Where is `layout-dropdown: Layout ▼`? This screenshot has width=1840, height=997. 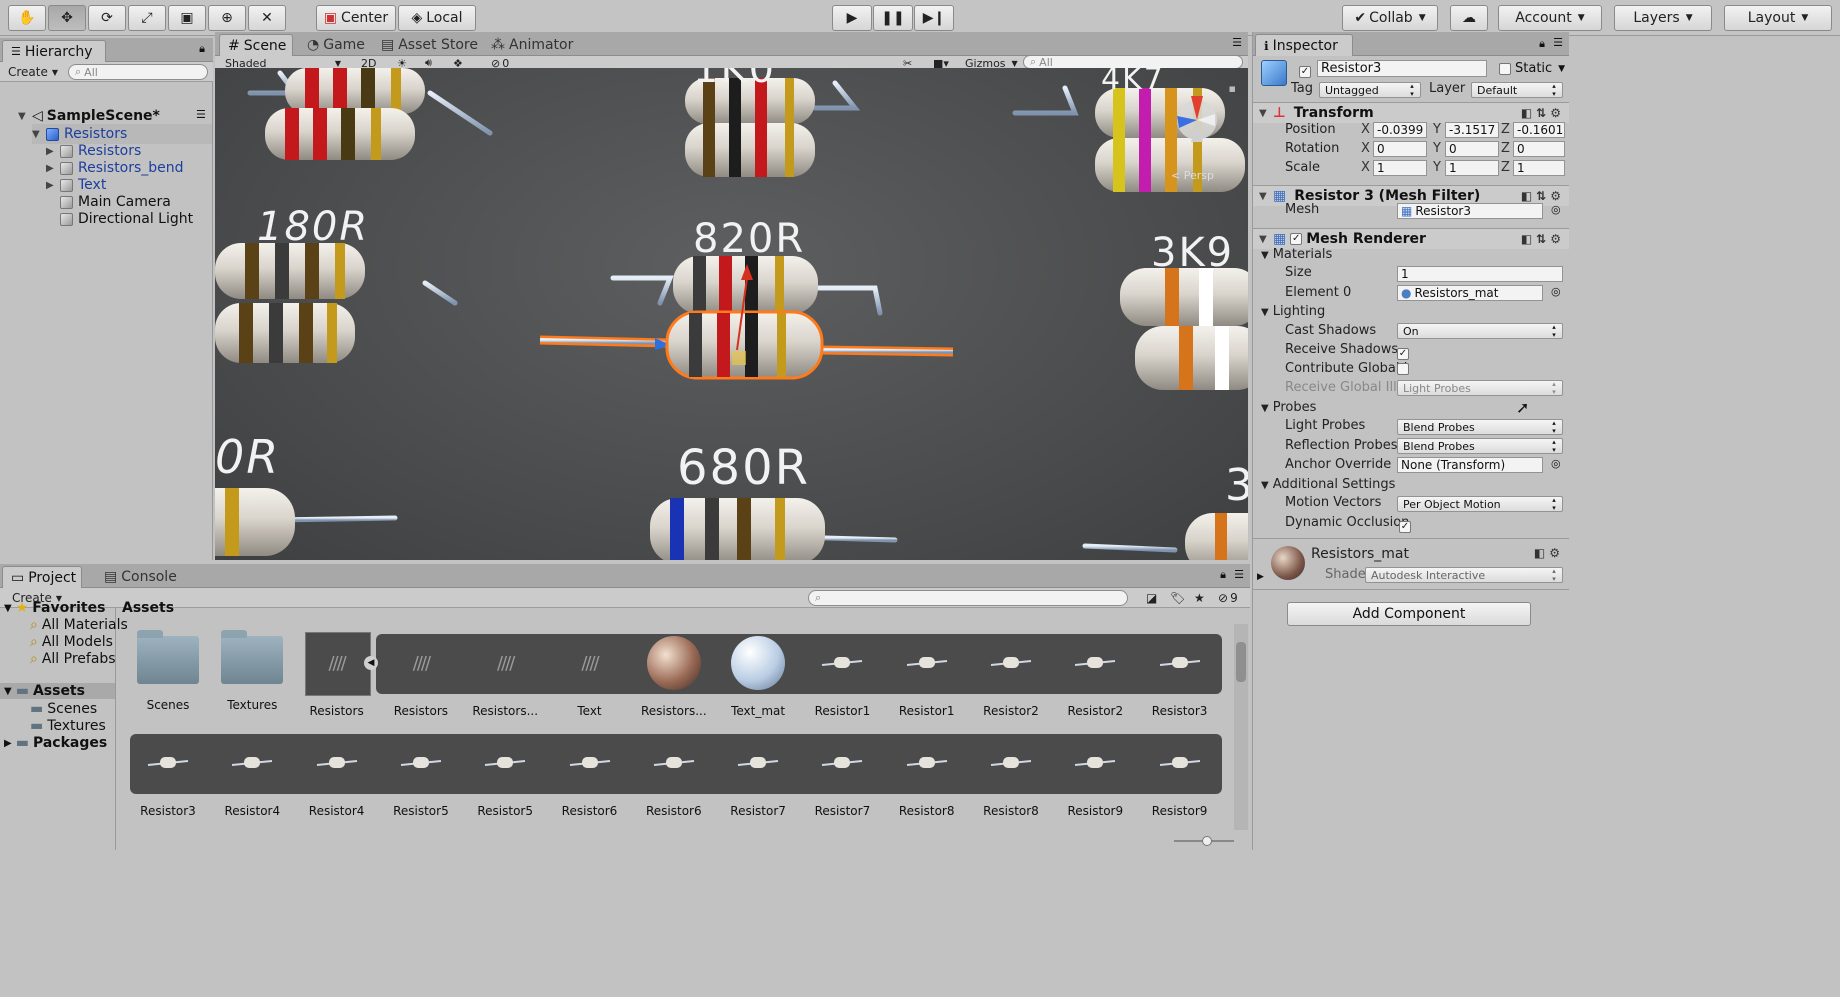 layout-dropdown: Layout ▼ is located at coordinates (1778, 18).